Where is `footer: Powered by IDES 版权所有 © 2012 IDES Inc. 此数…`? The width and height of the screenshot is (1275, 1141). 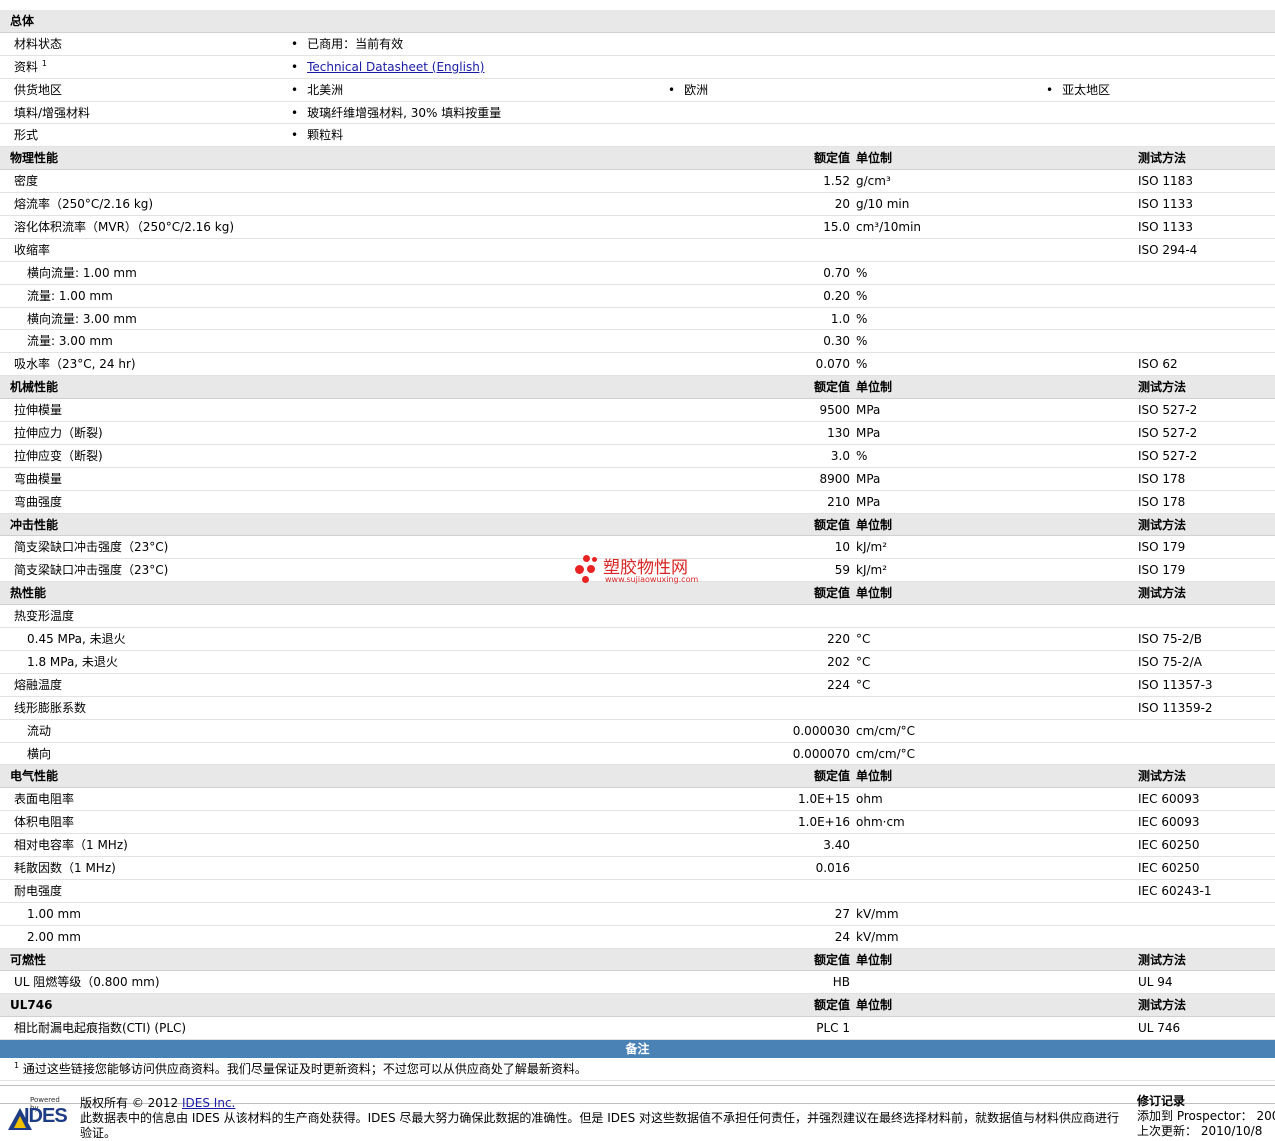
footer: Powered by IDES 版权所有 © 2012 IDES Inc. 此数… is located at coordinates (637, 1112).